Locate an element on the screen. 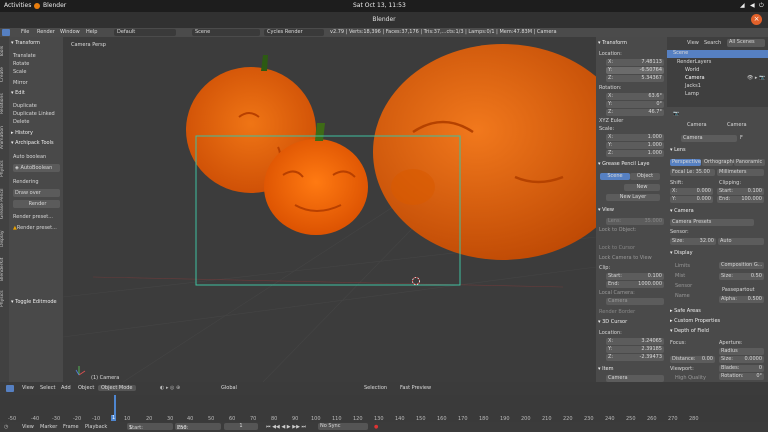 This screenshot has width=768, height=432. passepartout-checkbox: Passepartout is located at coordinates (738, 290).